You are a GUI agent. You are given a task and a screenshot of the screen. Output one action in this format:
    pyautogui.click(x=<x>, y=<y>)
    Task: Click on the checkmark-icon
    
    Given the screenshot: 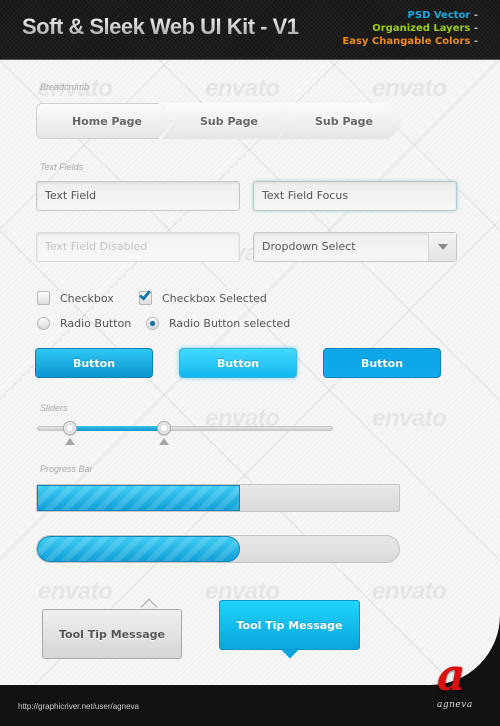 What is the action you would take?
    pyautogui.click(x=145, y=294)
    